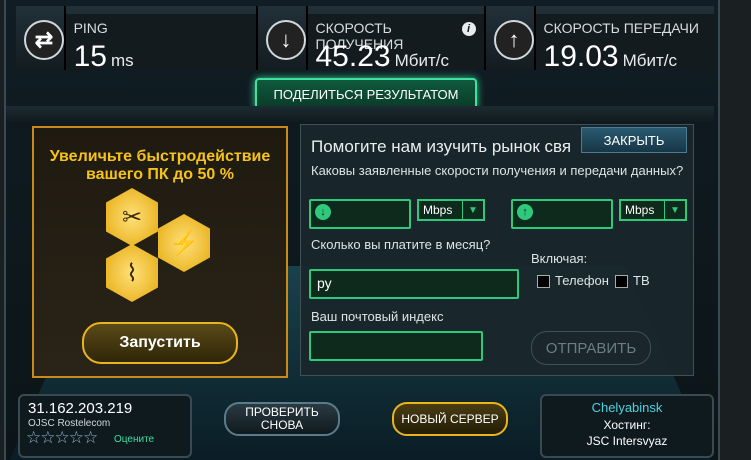 This screenshot has height=460, width=751. Describe the element at coordinates (90, 28) in the screenshot. I see `ping-label: PING` at that location.